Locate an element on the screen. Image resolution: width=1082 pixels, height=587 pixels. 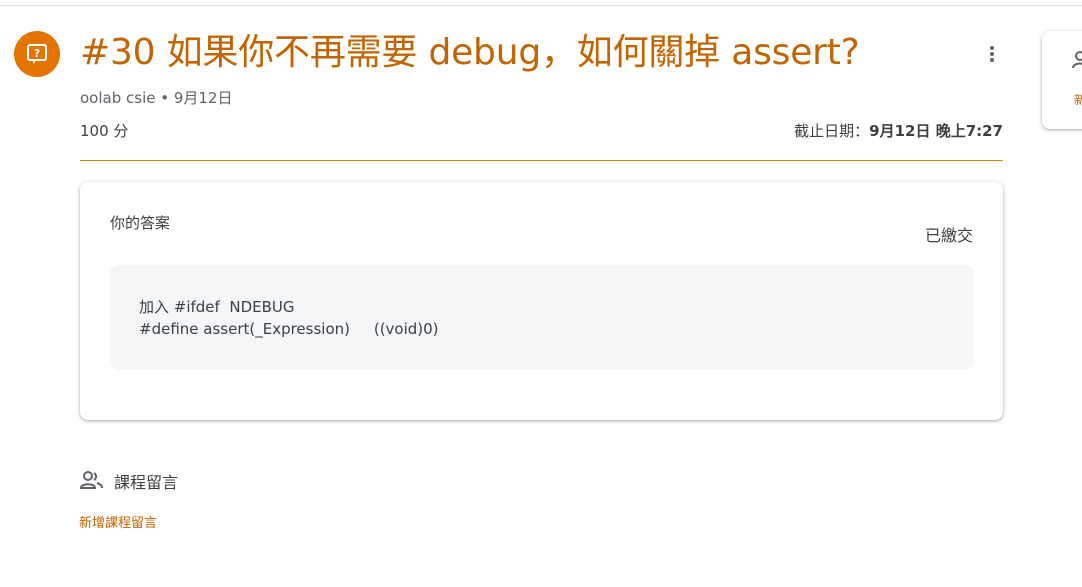
points: 100 分 is located at coordinates (104, 131).